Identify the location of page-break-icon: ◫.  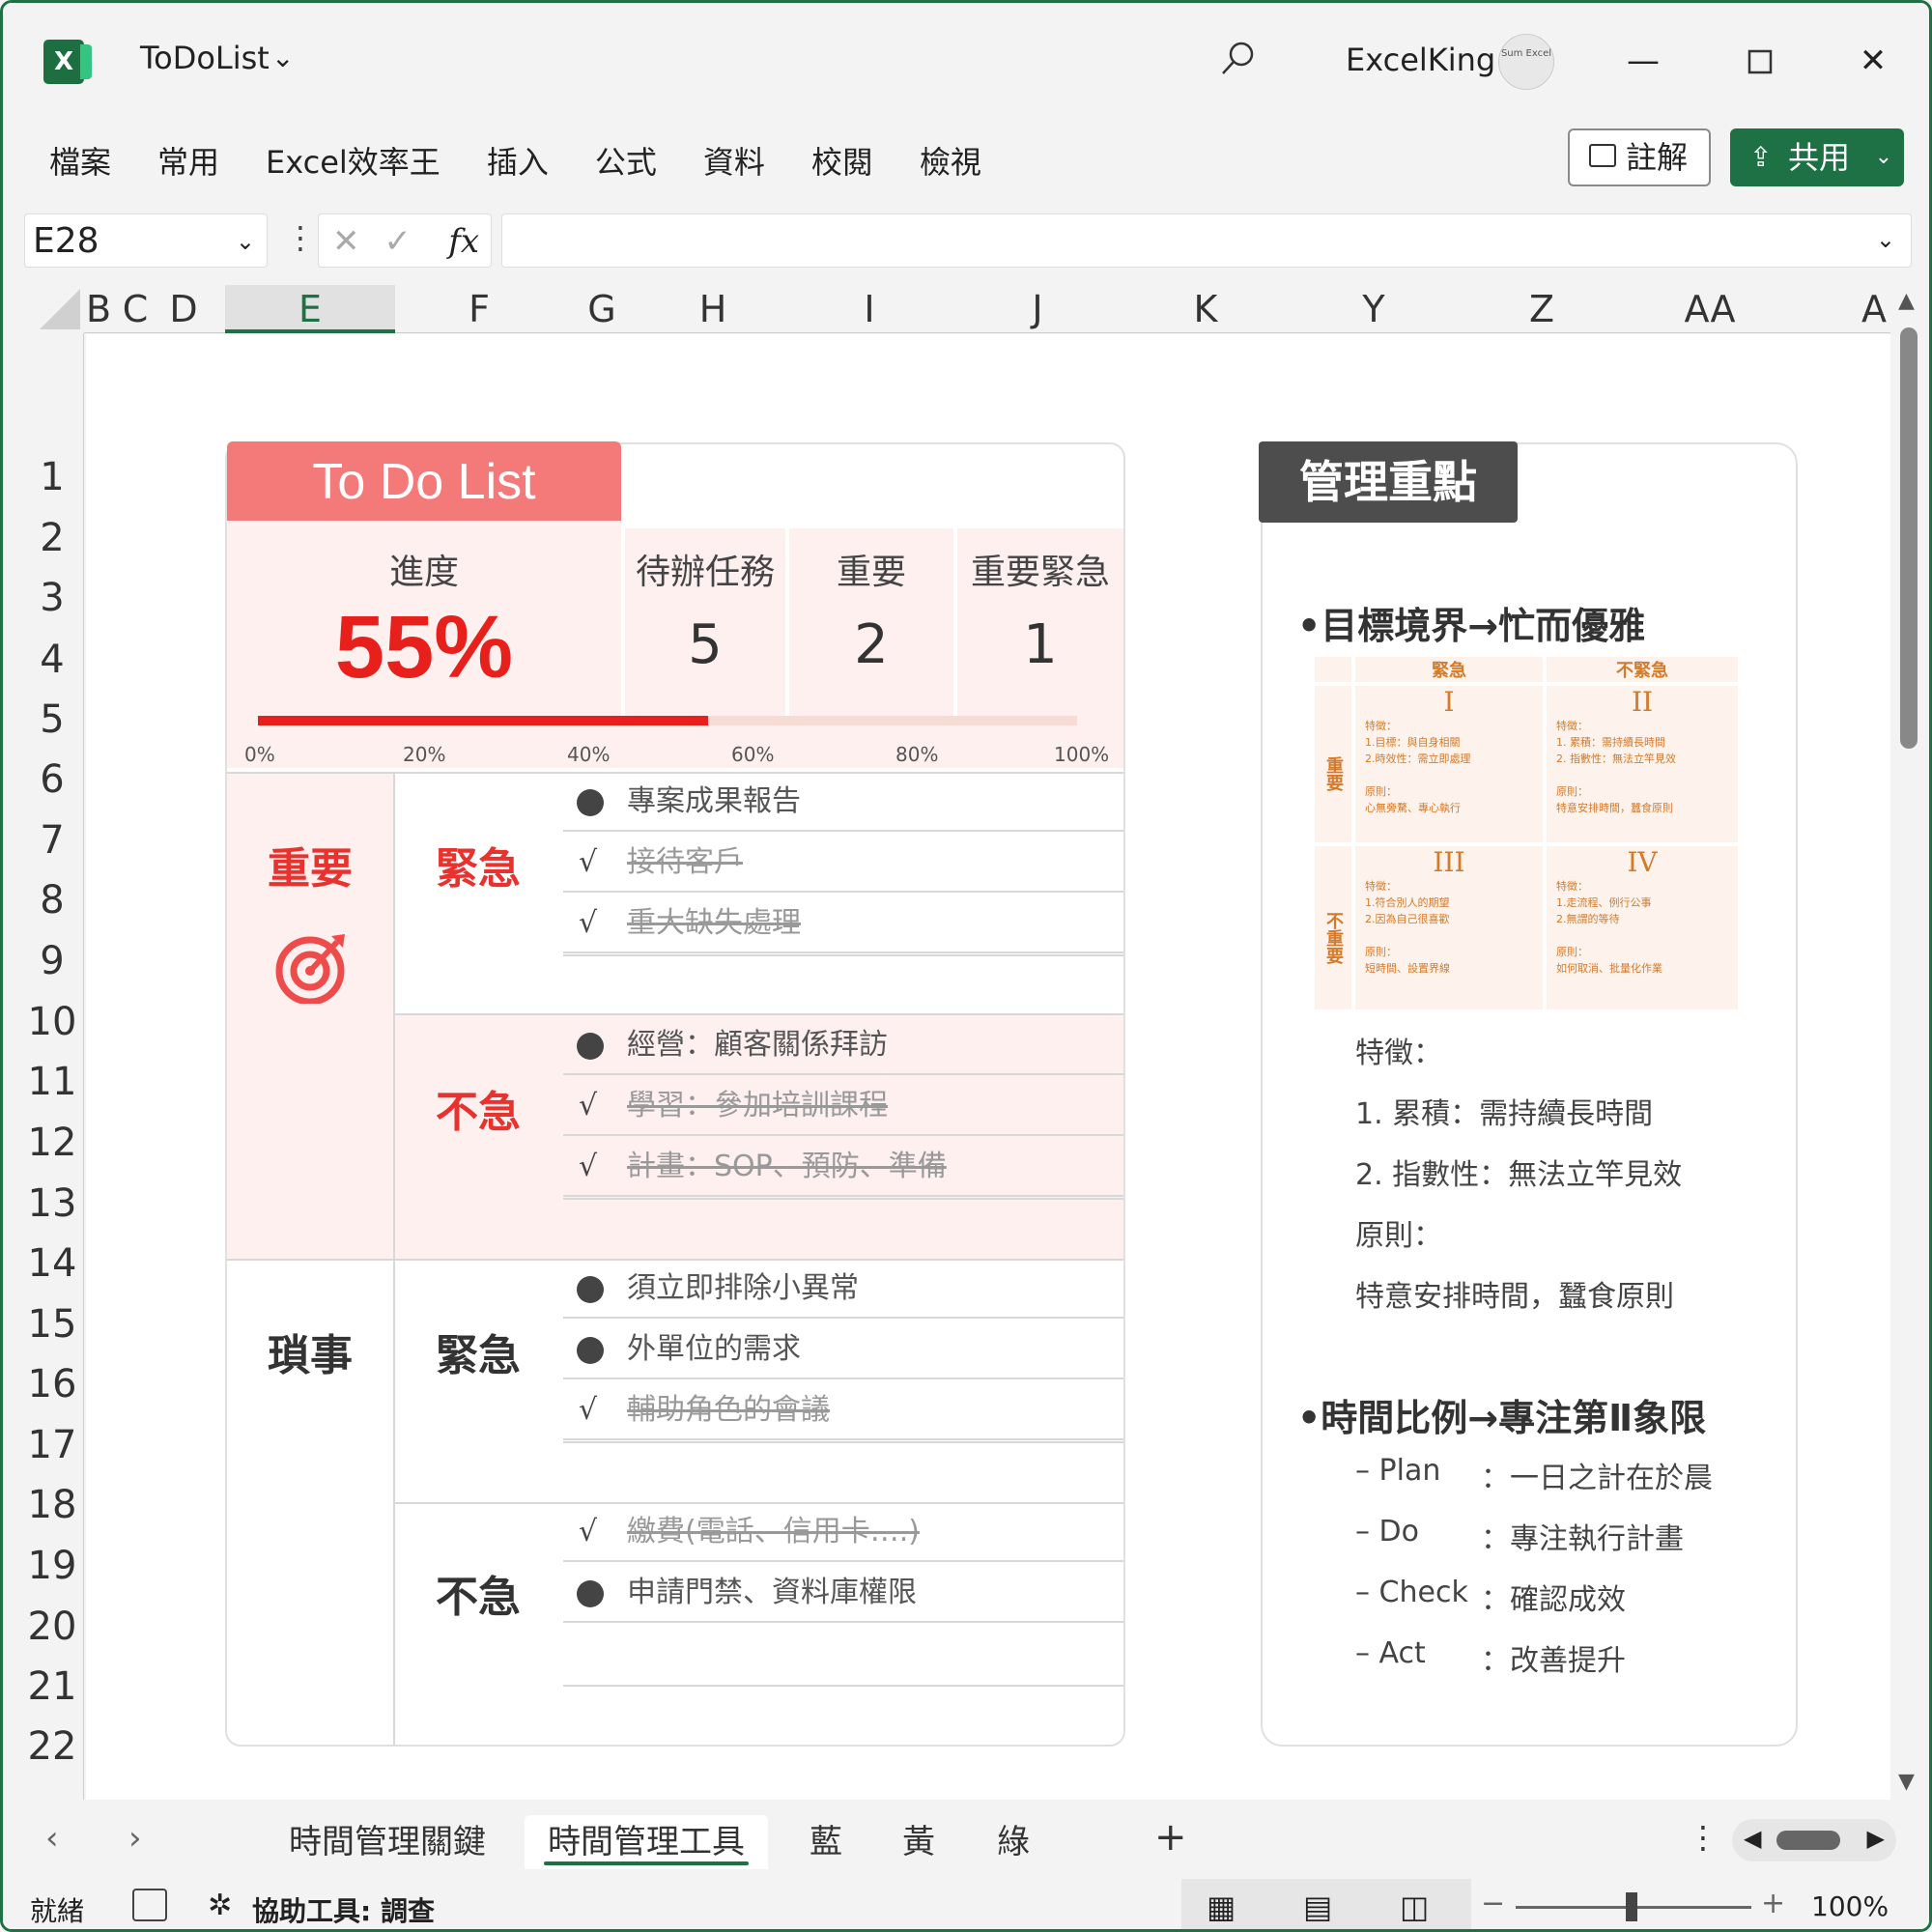
(1414, 1907).